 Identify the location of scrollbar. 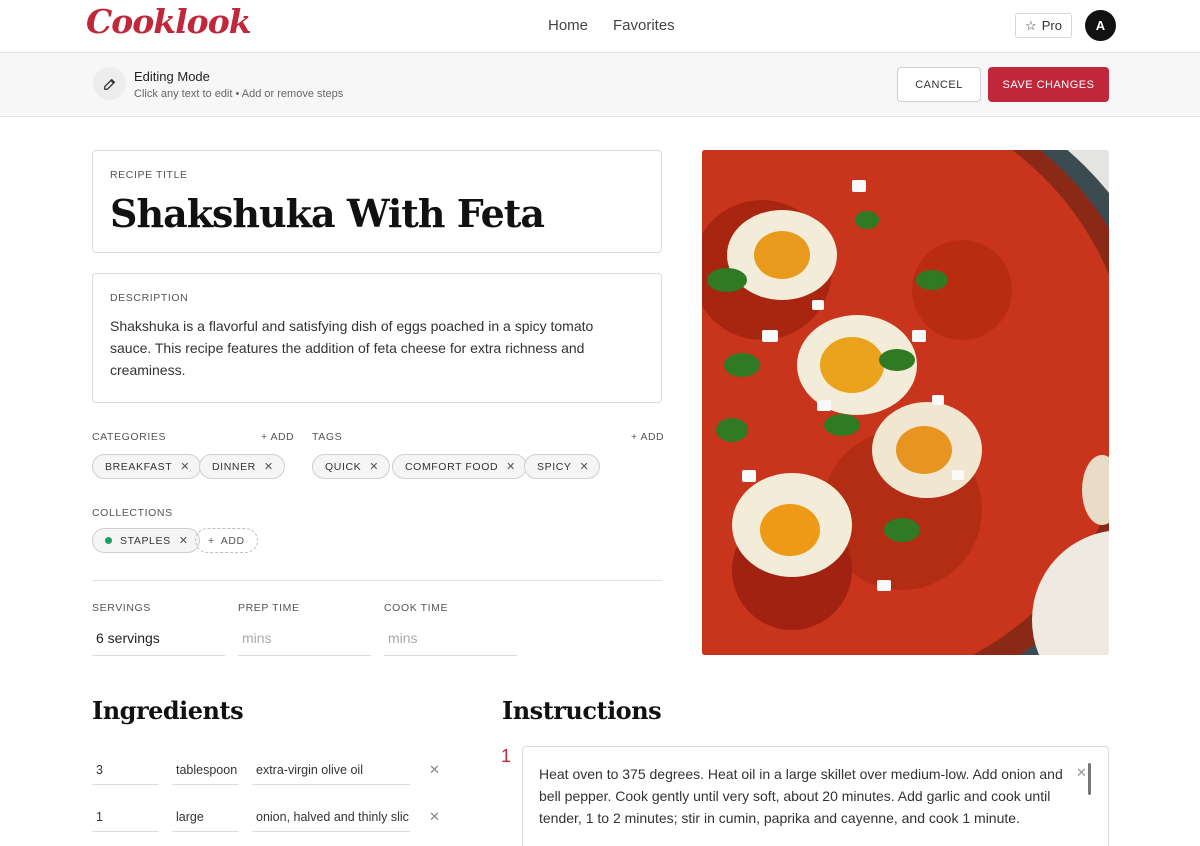
(1089, 779).